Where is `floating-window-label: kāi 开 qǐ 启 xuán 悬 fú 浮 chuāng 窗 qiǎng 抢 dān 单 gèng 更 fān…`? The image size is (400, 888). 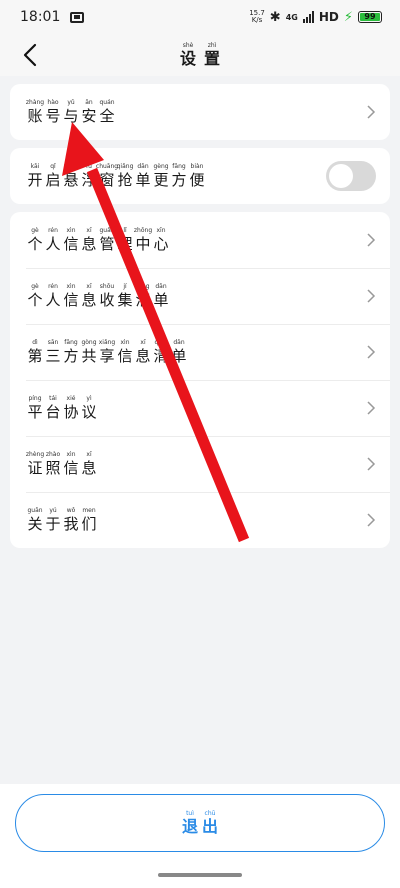
floating-window-label: kāi 开 qǐ 启 xuán 悬 fú 浮 chuāng 窗 qiǎng 抢 dān 单 gèng 更 fān… is located at coordinates (176, 176).